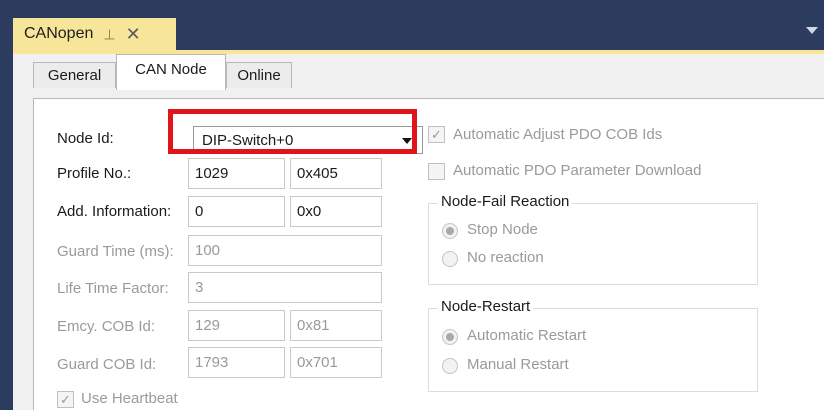  Describe the element at coordinates (208, 325) in the screenshot. I see `emcy-cob-id-value: 129` at that location.